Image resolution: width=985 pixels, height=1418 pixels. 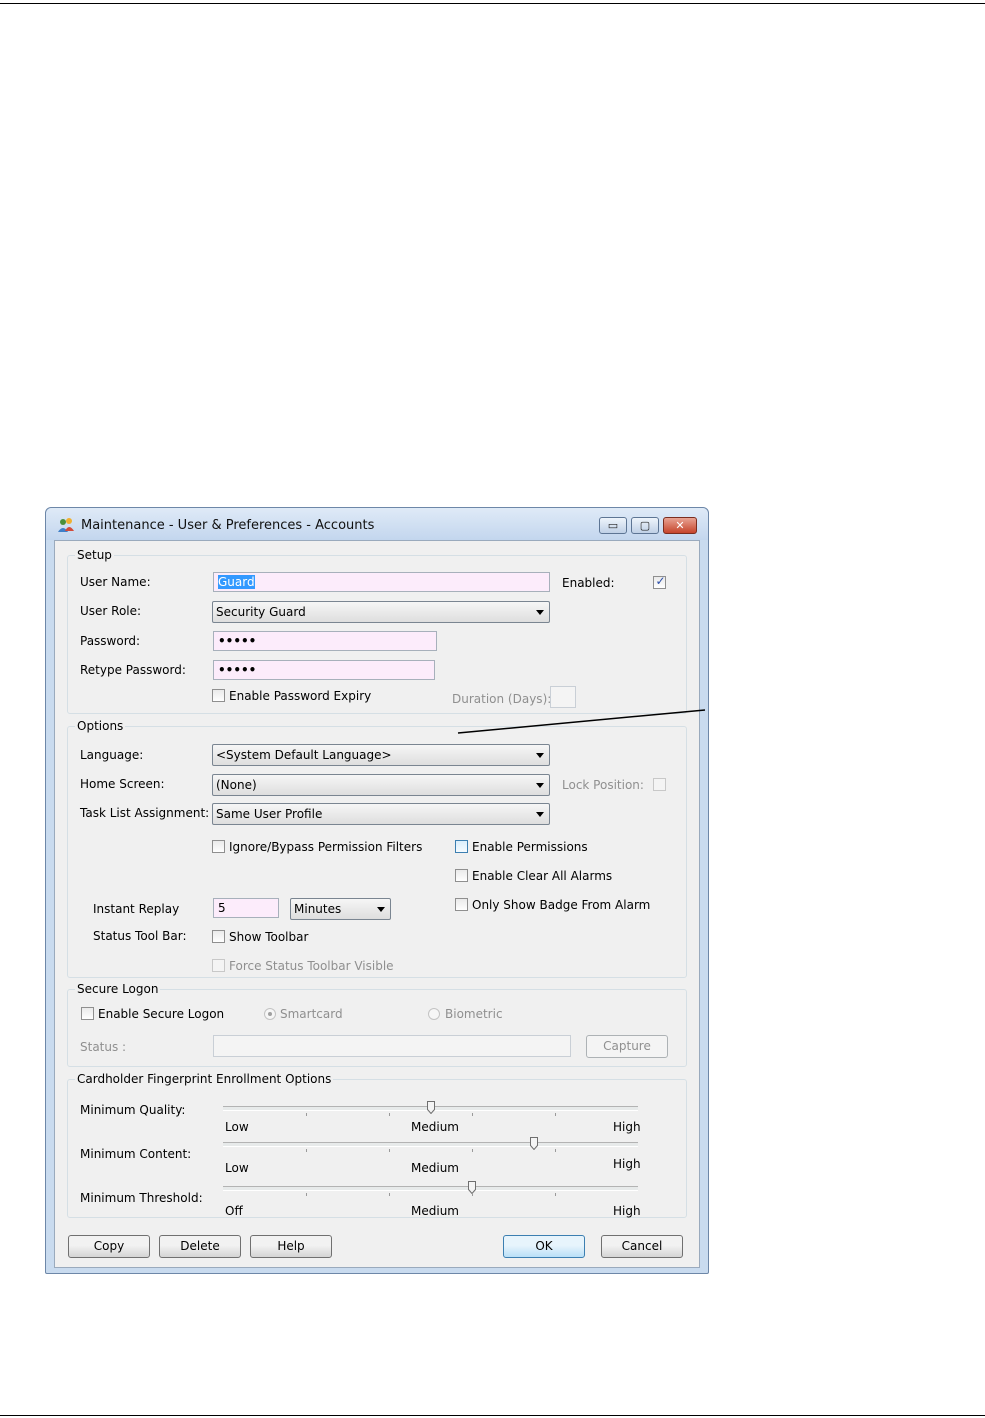 I want to click on callout-line, so click(x=581, y=721).